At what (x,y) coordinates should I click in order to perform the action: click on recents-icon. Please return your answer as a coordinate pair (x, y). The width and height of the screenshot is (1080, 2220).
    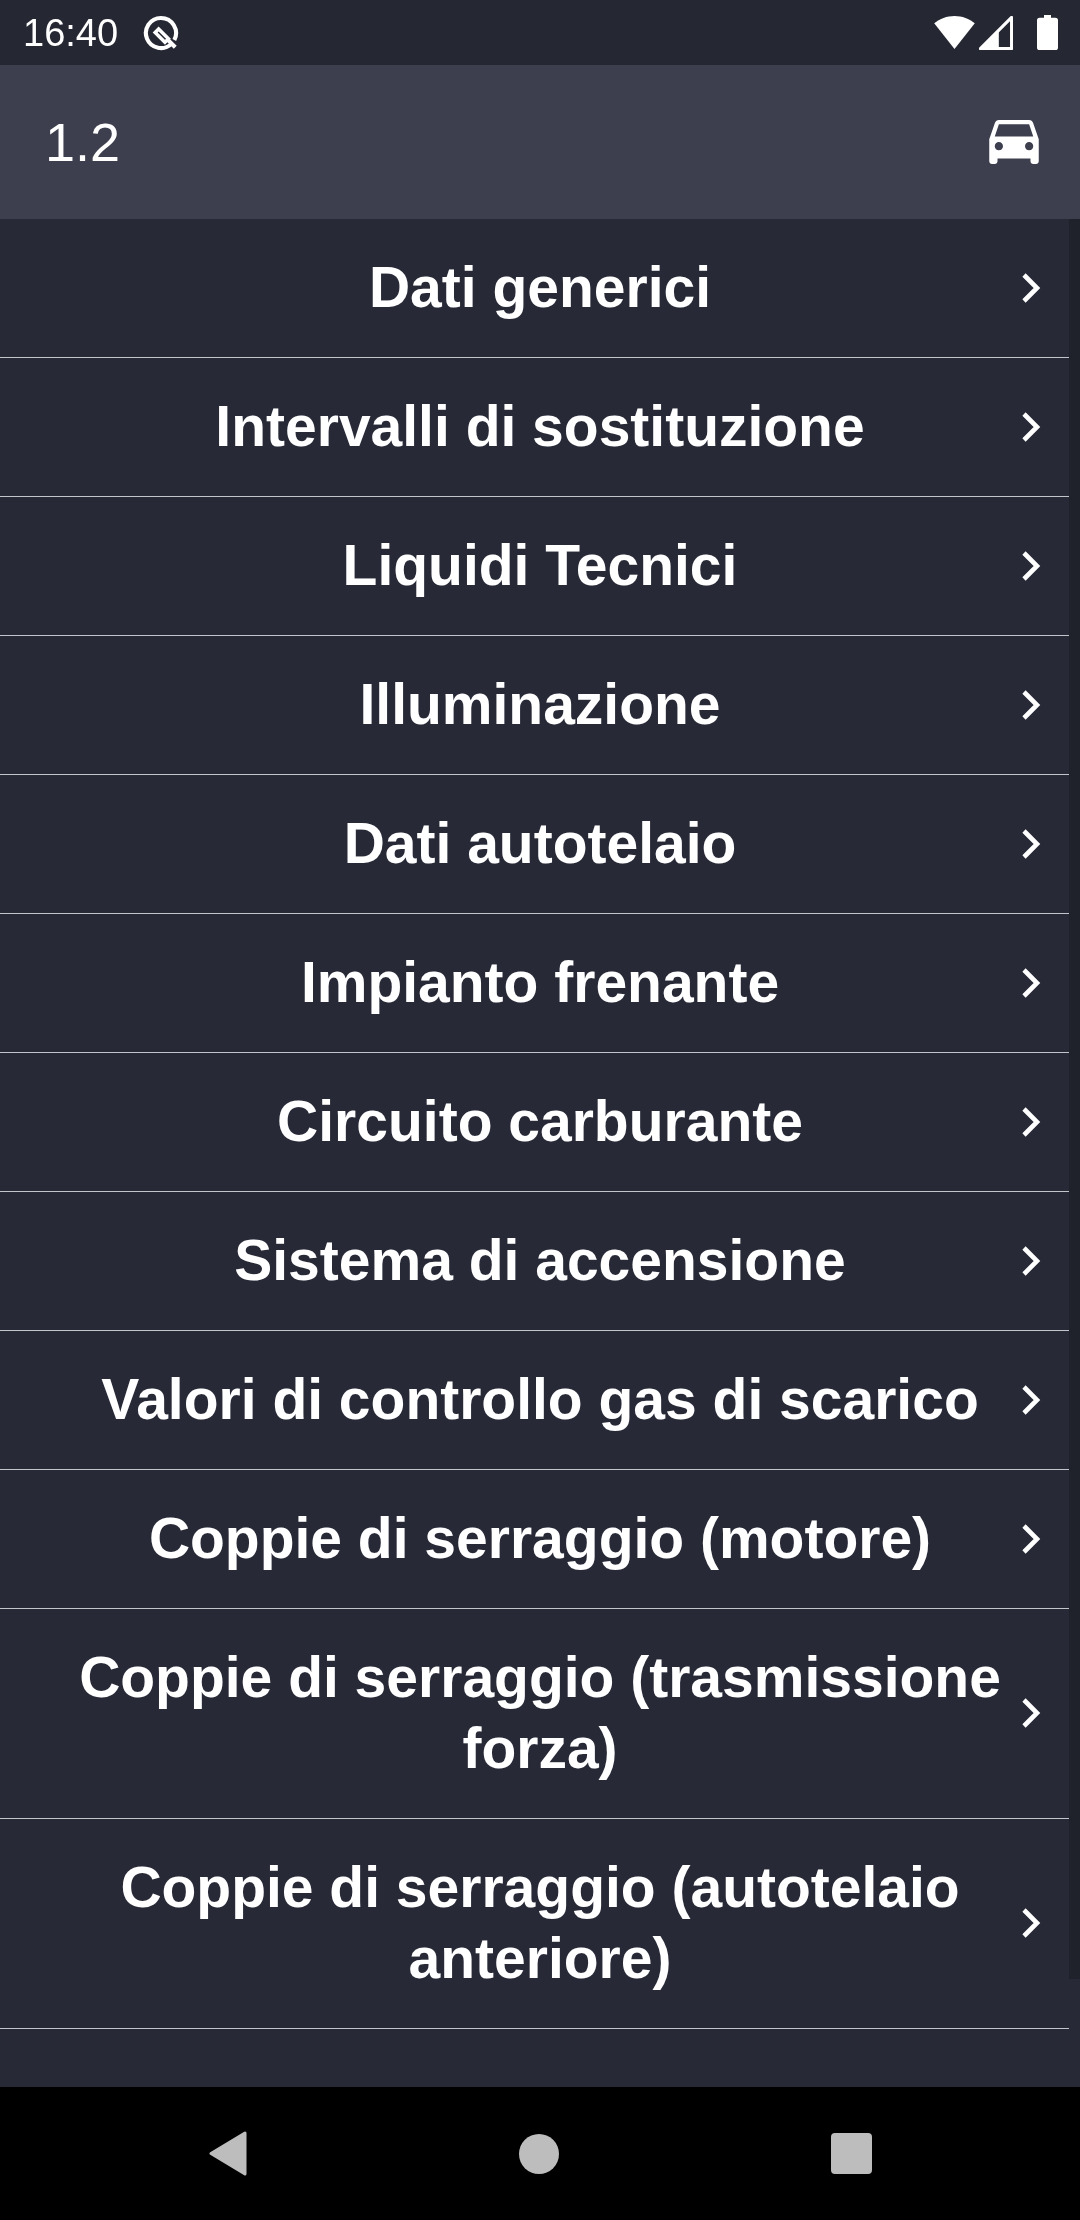
    Looking at the image, I should click on (851, 2153).